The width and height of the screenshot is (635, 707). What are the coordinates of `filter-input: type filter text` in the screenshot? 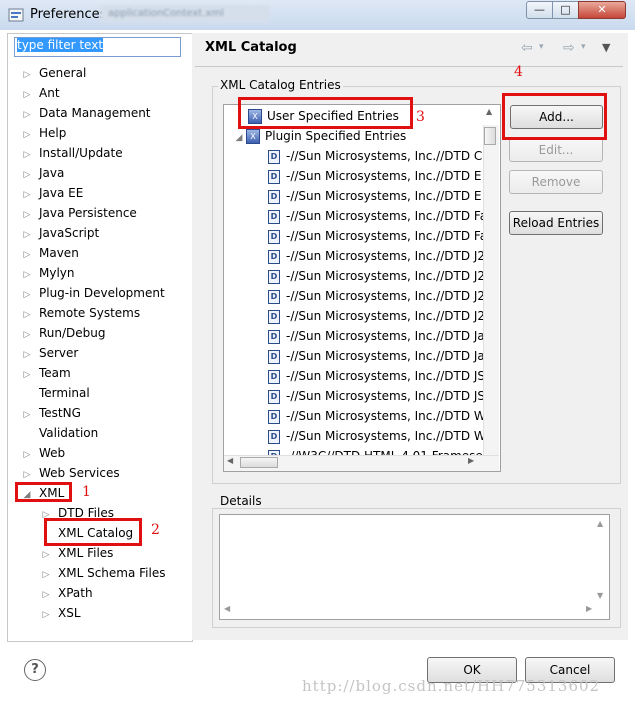 It's located at (97, 47).